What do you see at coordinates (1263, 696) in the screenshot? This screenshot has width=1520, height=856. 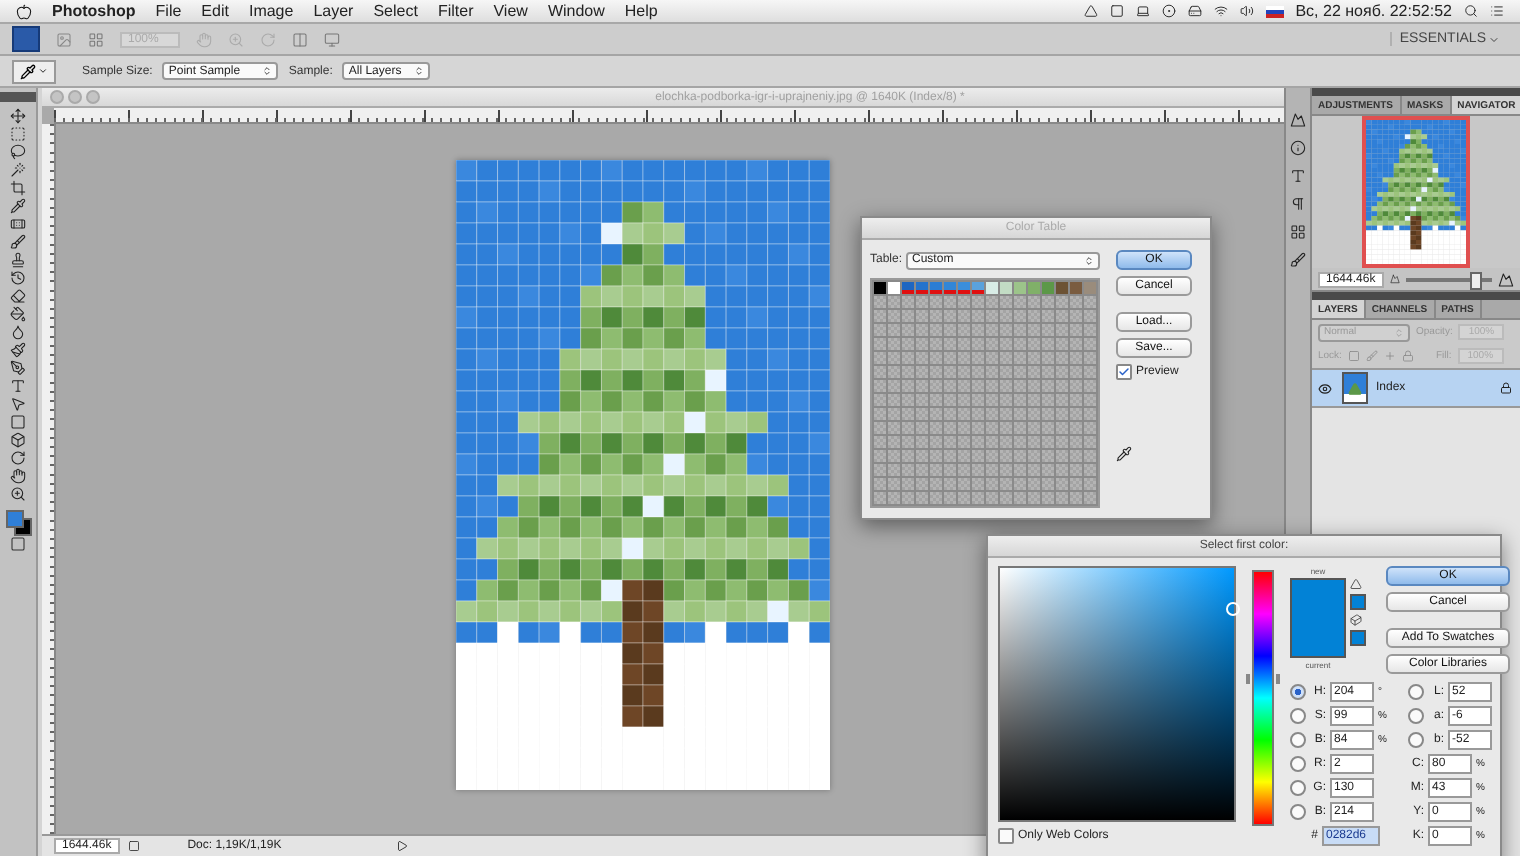 I see `hue-slider` at bounding box center [1263, 696].